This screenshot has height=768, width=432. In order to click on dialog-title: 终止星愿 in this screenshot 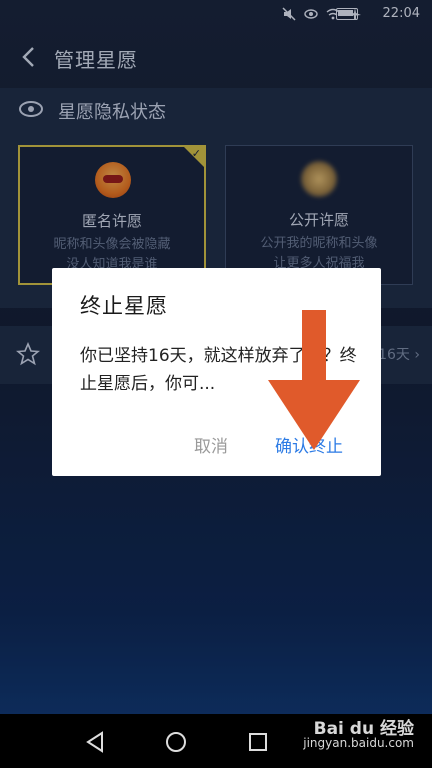, I will do `click(124, 306)`.